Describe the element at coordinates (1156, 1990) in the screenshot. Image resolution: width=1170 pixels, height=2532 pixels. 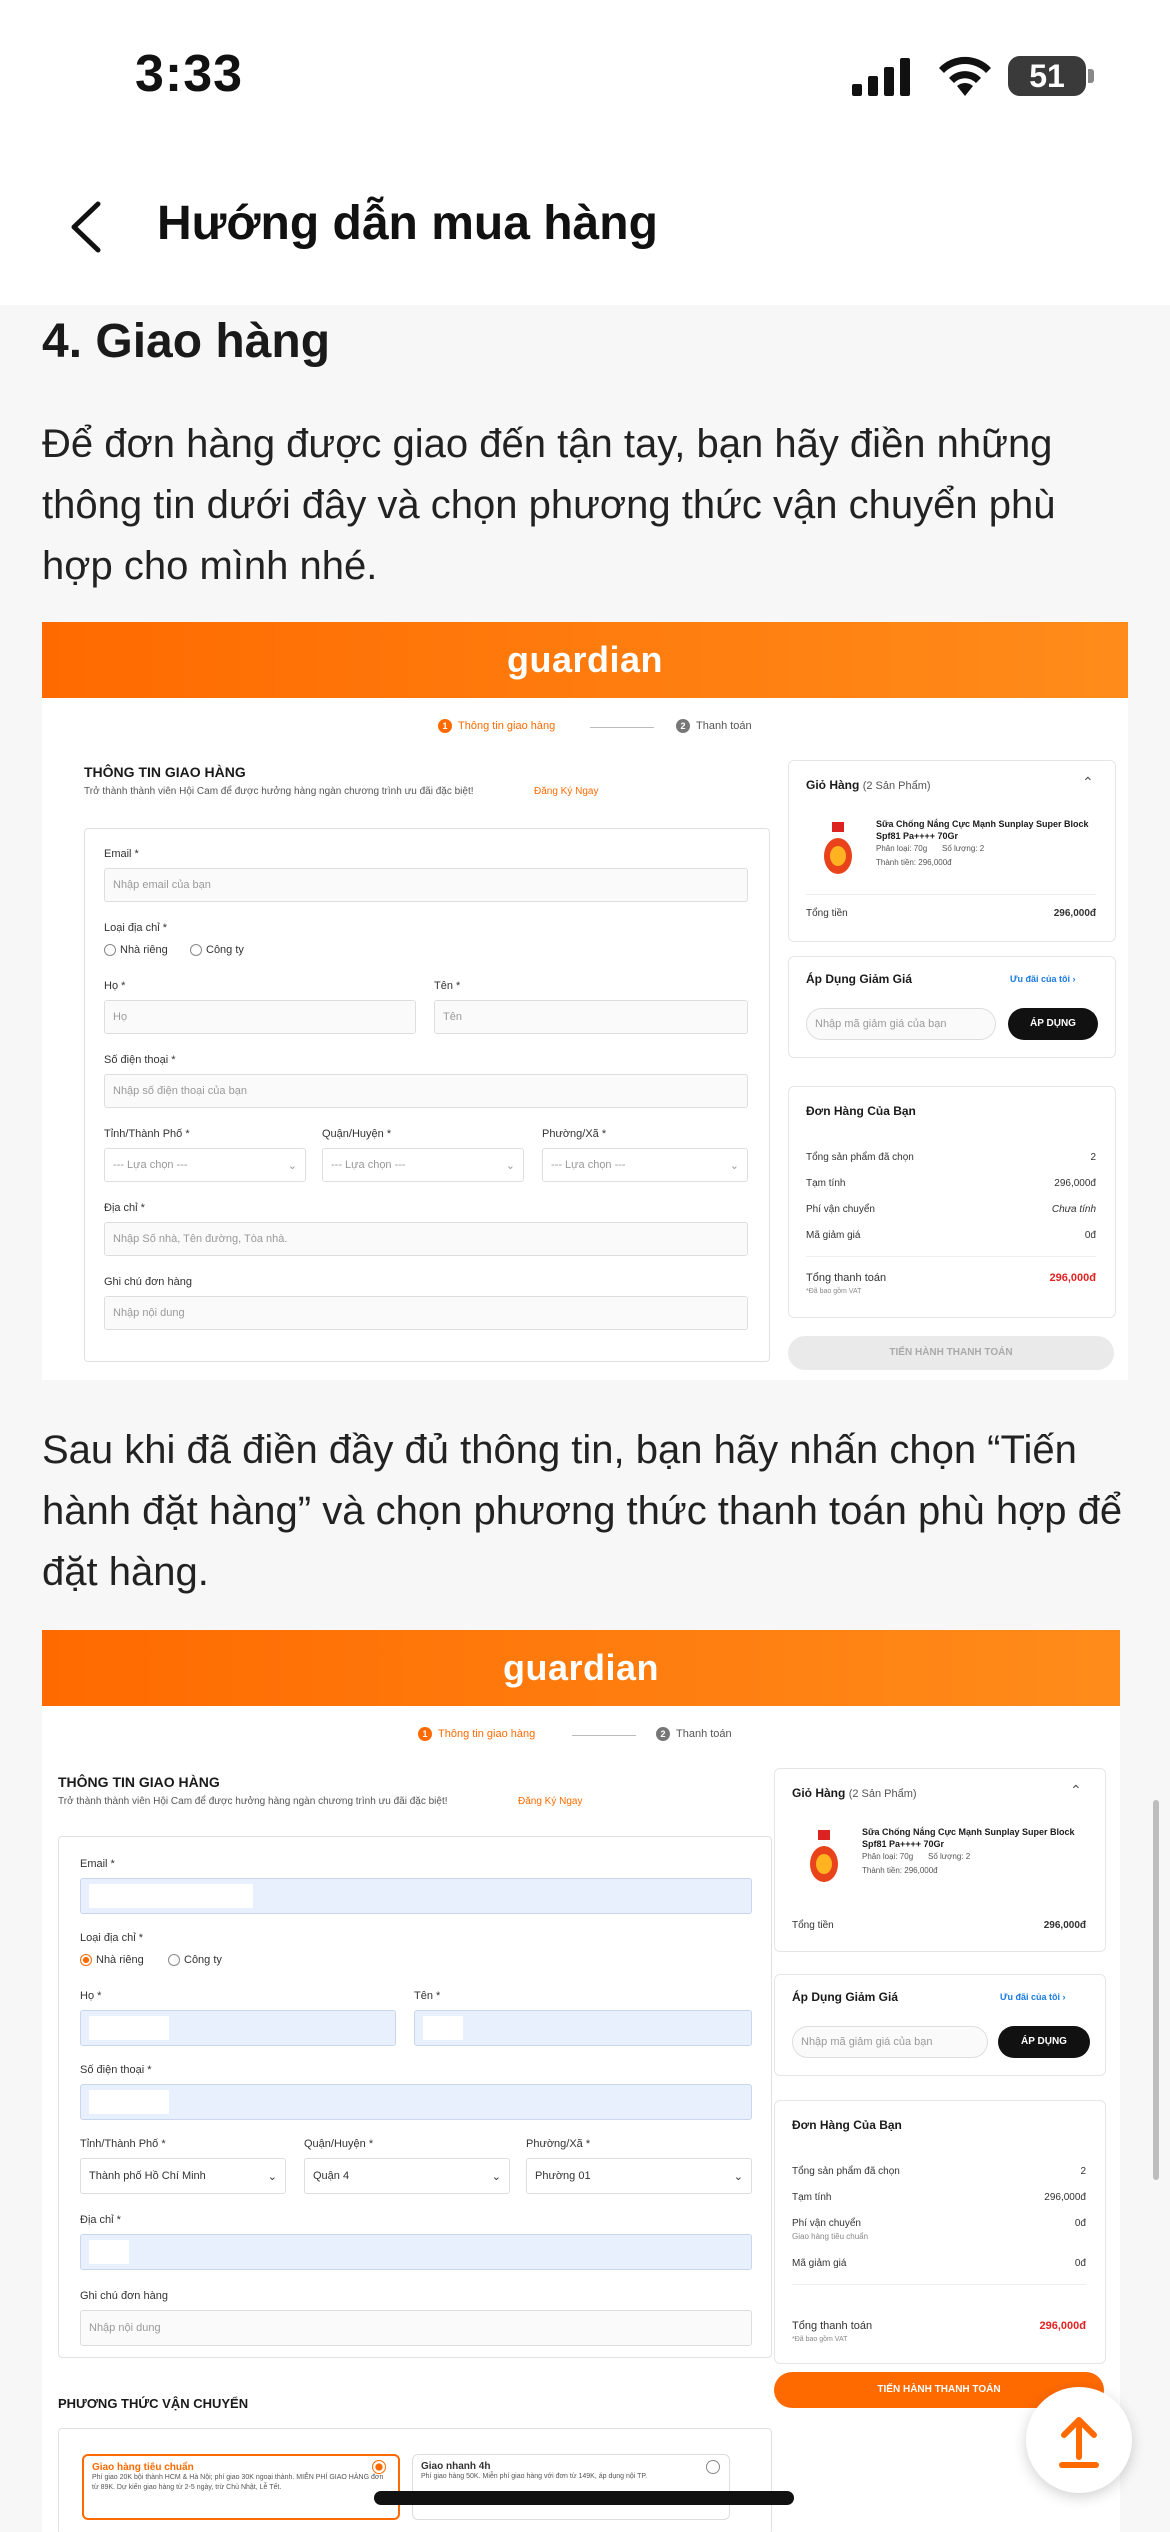
I see `scrollbar` at that location.